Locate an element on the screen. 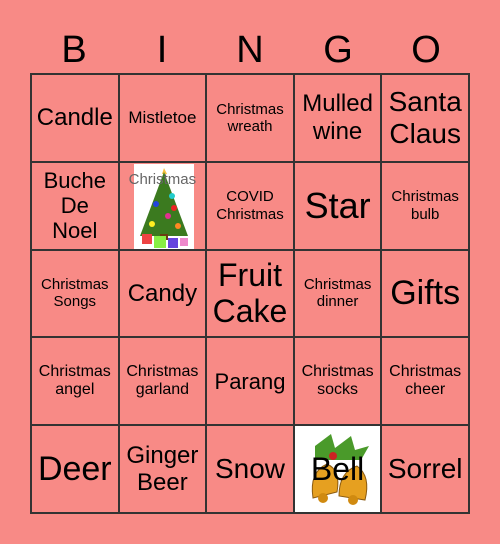 This screenshot has width=500, height=544. bingo-cell: Candy is located at coordinates (162, 293).